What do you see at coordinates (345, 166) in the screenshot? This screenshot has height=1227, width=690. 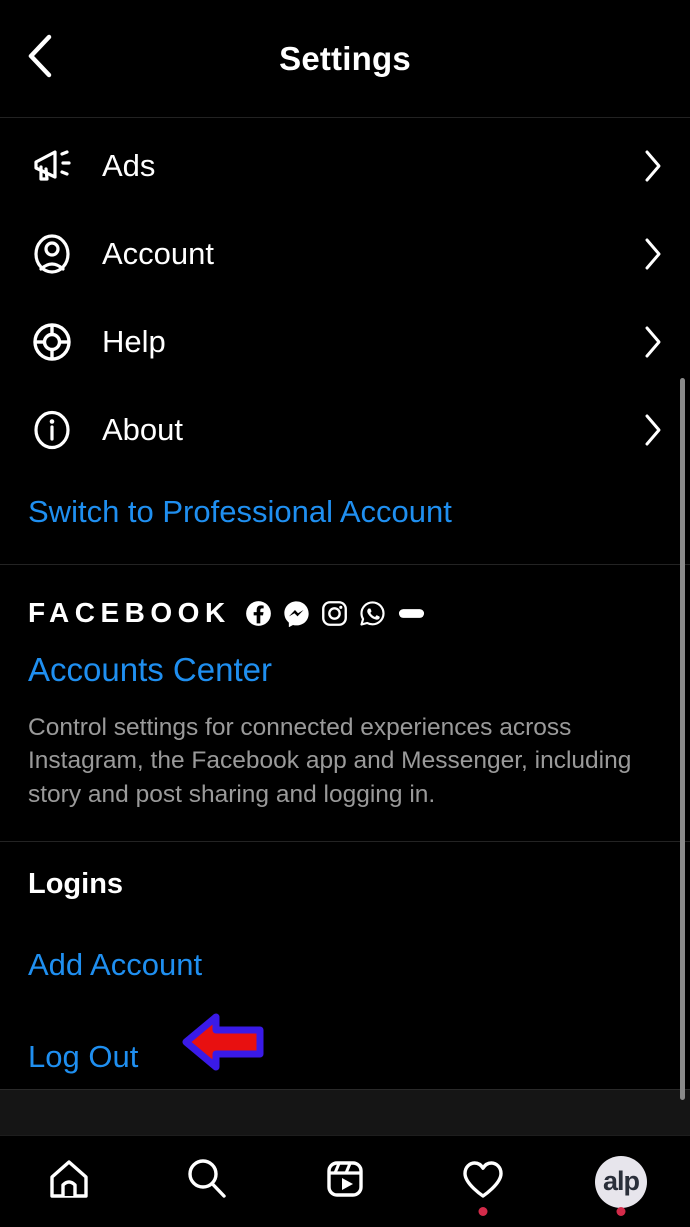 I see `settings-row-ads: Ads` at bounding box center [345, 166].